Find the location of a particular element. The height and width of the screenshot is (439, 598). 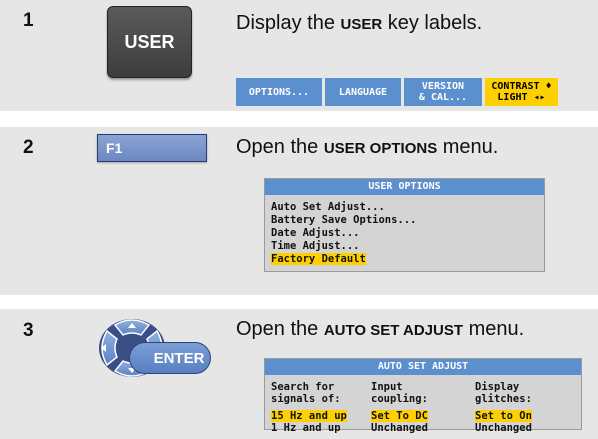

f1-key-label: F1 is located at coordinates (114, 148).